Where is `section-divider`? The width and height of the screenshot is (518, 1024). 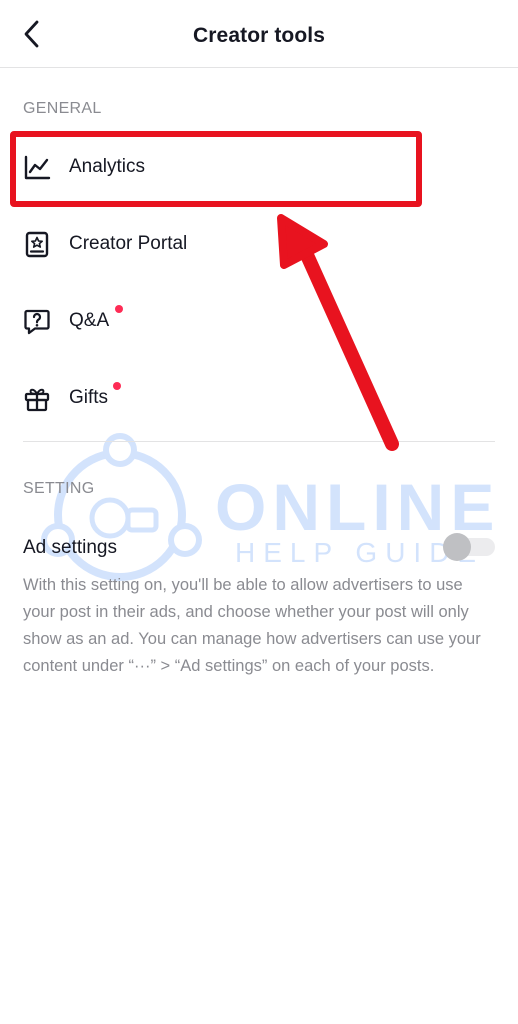 section-divider is located at coordinates (259, 441).